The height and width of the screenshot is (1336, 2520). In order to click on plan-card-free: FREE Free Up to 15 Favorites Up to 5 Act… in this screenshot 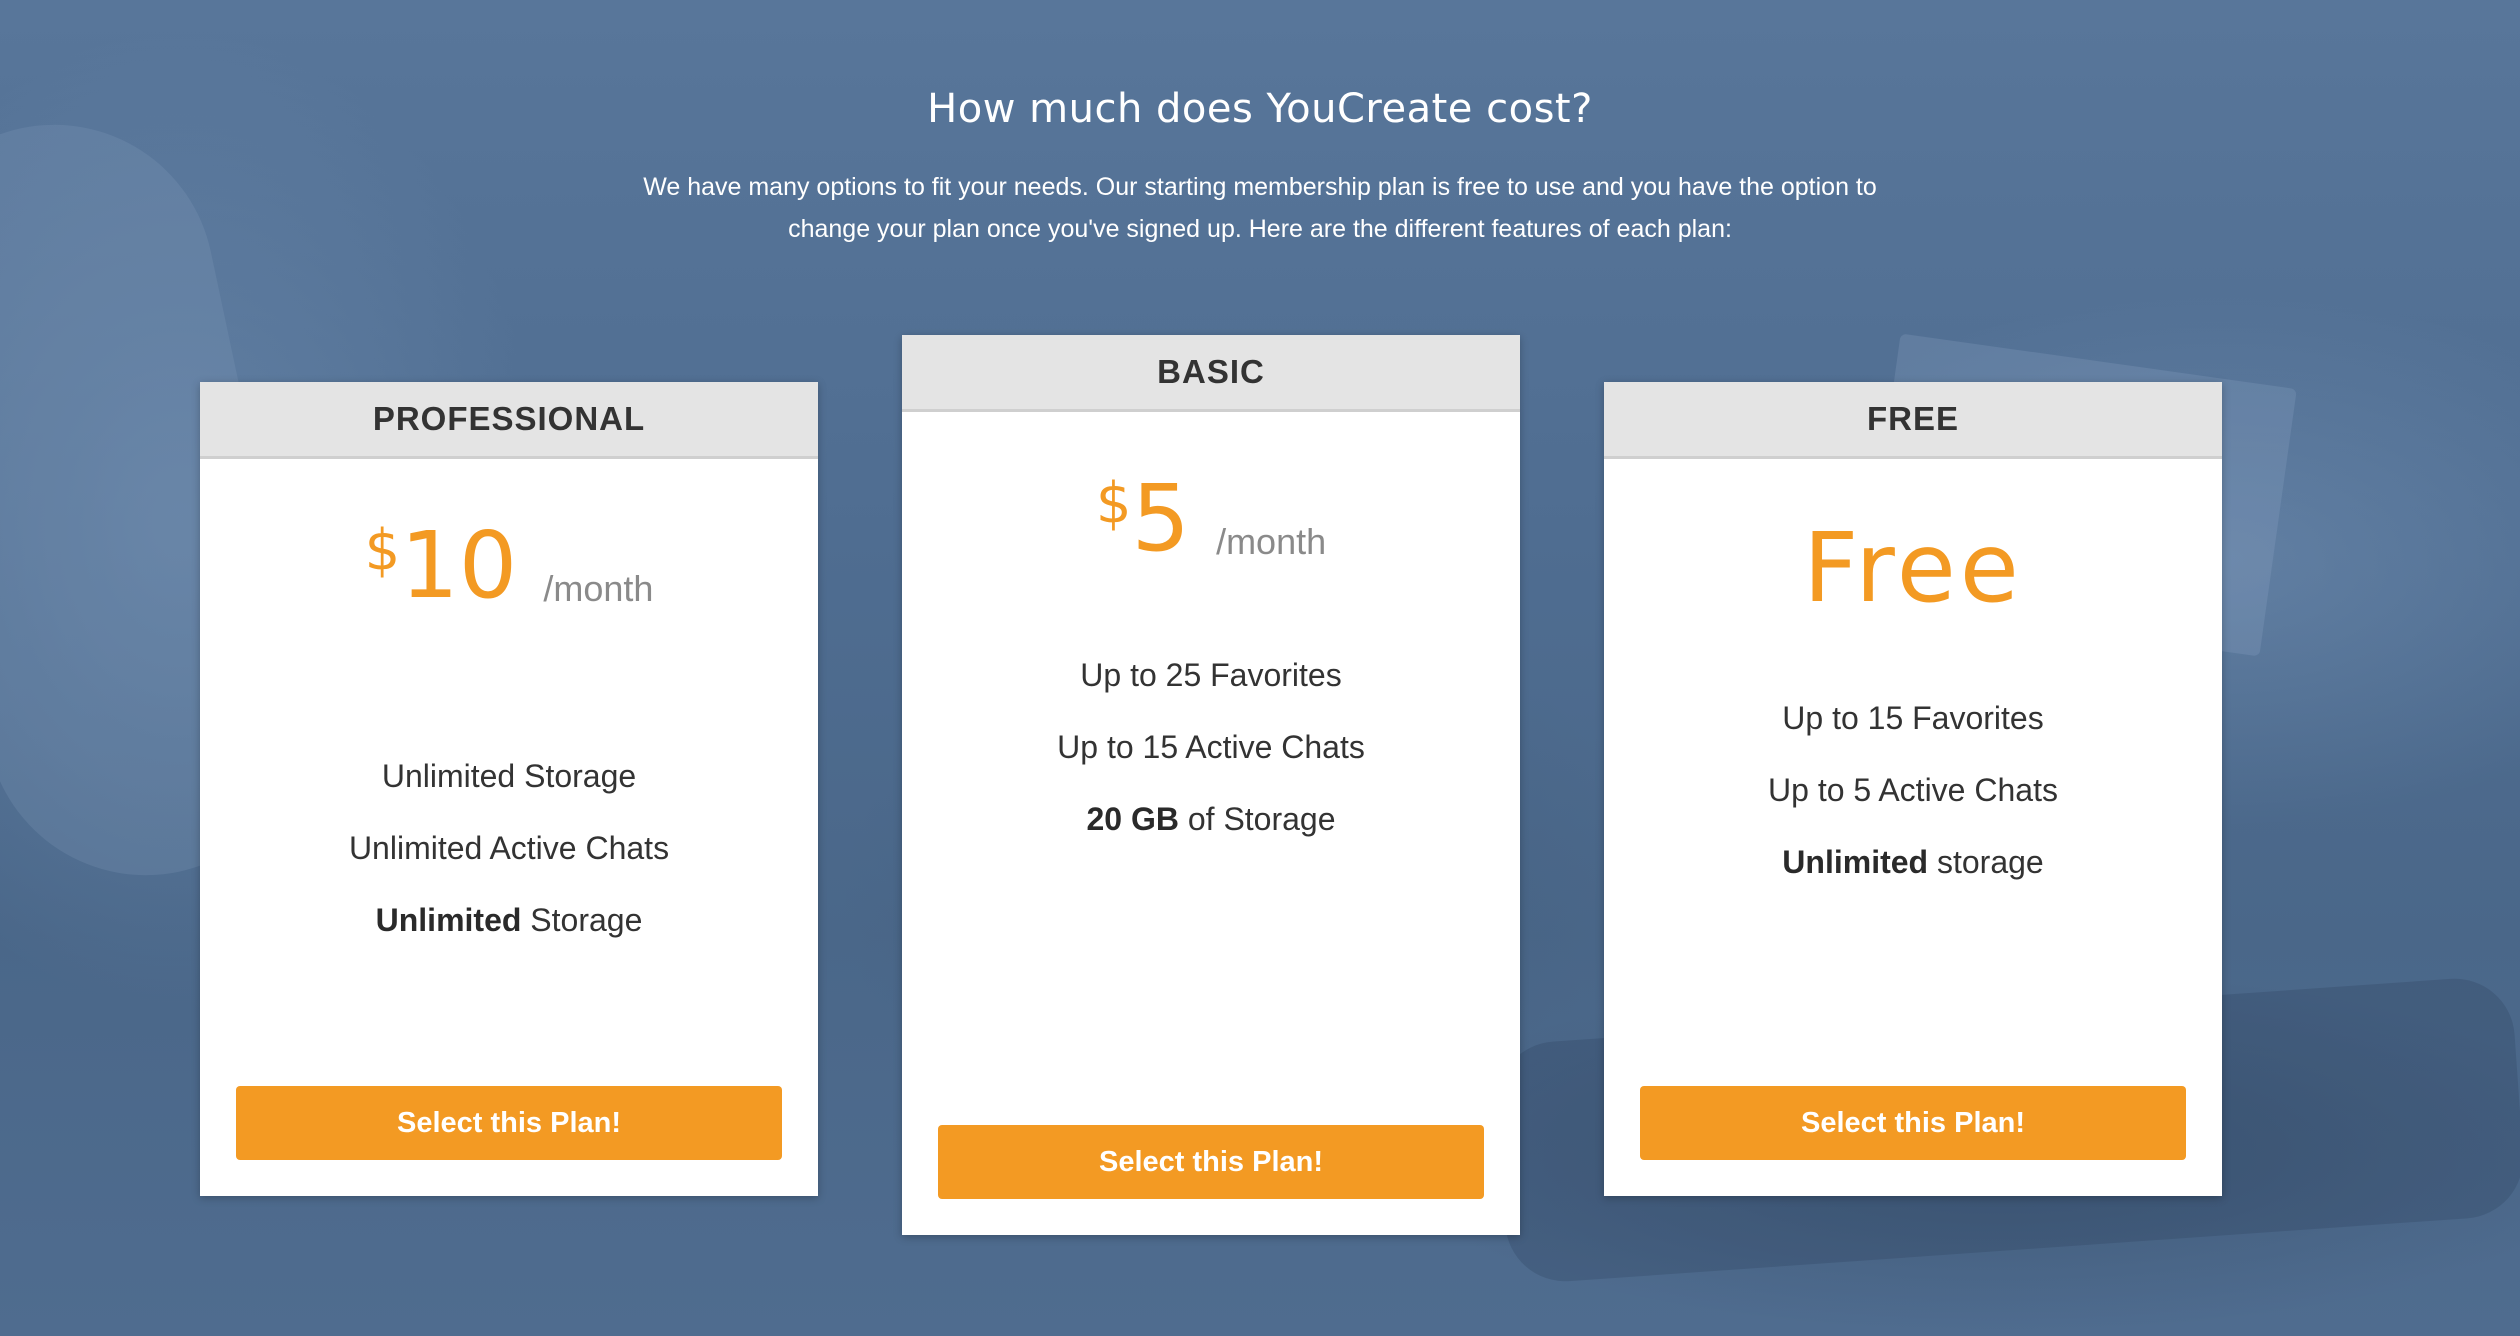, I will do `click(1913, 789)`.